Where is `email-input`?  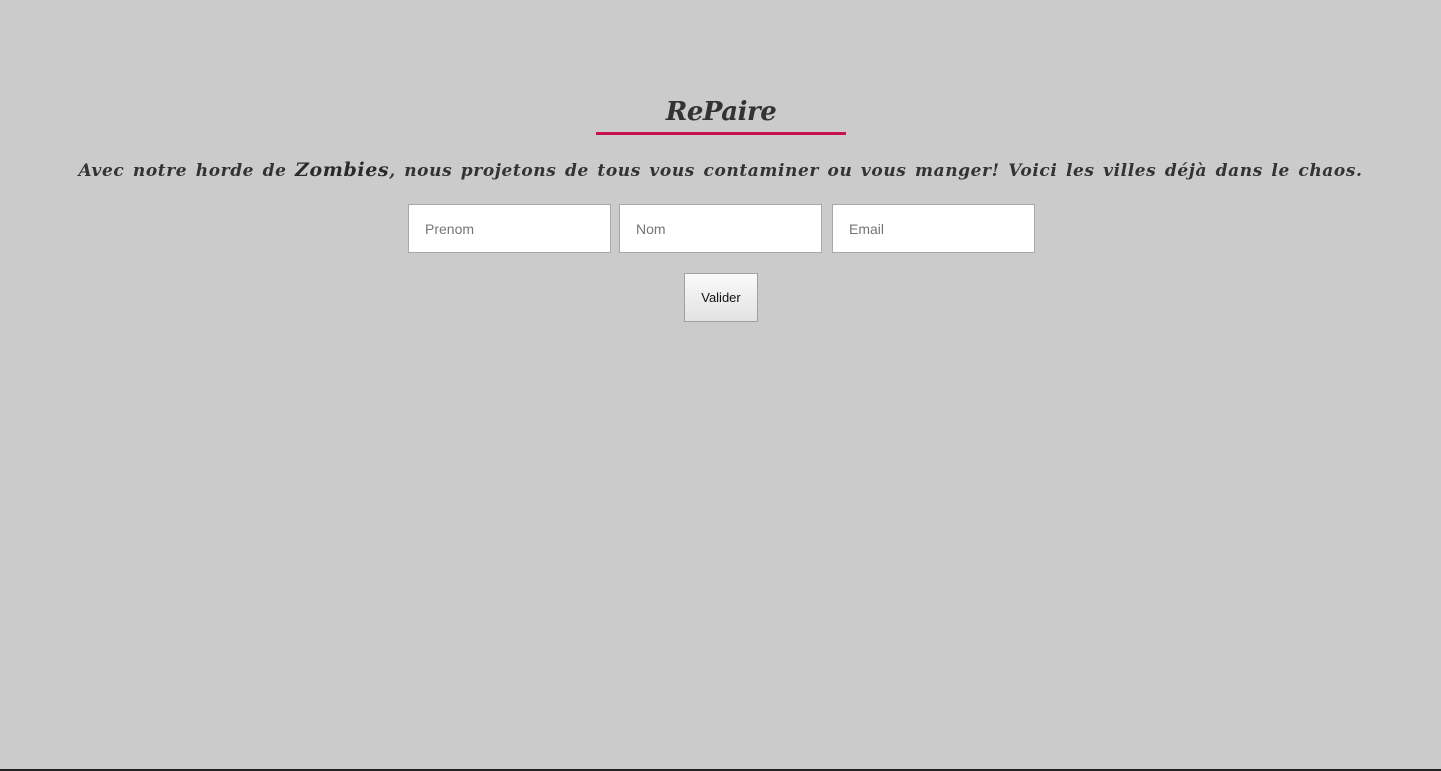 email-input is located at coordinates (933, 228).